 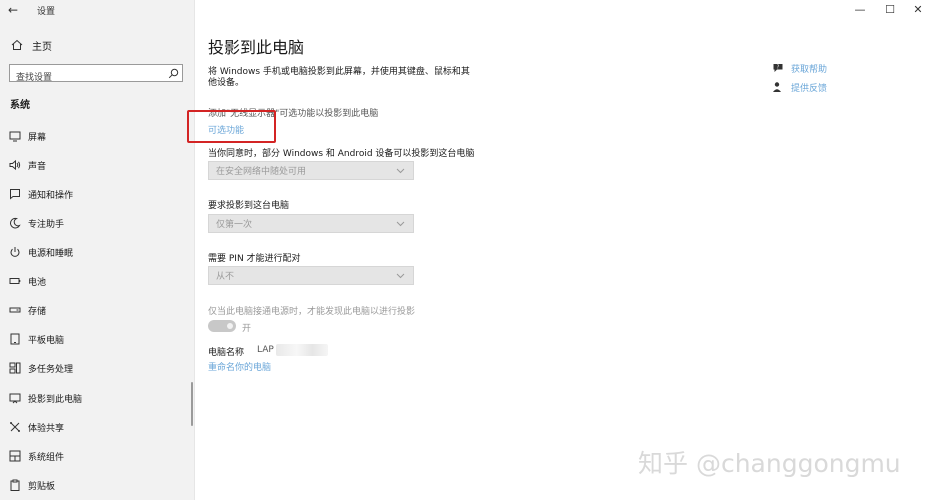 What do you see at coordinates (46, 457) in the screenshot?
I see `sidebar-item-label: 系统组件` at bounding box center [46, 457].